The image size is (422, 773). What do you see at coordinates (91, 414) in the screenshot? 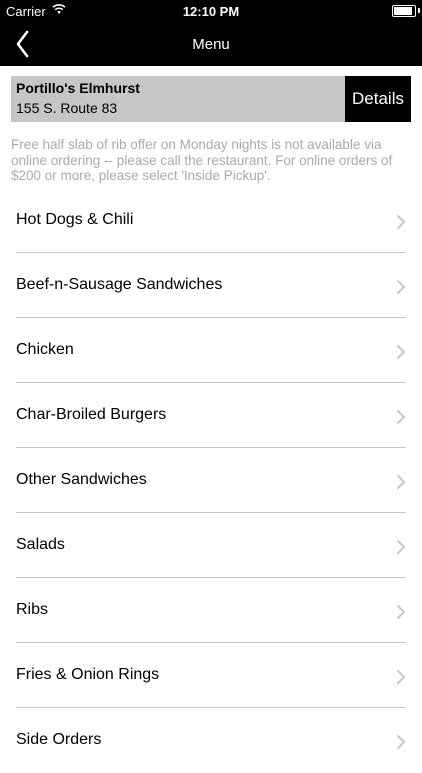
I see `menu-category-label: Char-Broiled Burgers` at bounding box center [91, 414].